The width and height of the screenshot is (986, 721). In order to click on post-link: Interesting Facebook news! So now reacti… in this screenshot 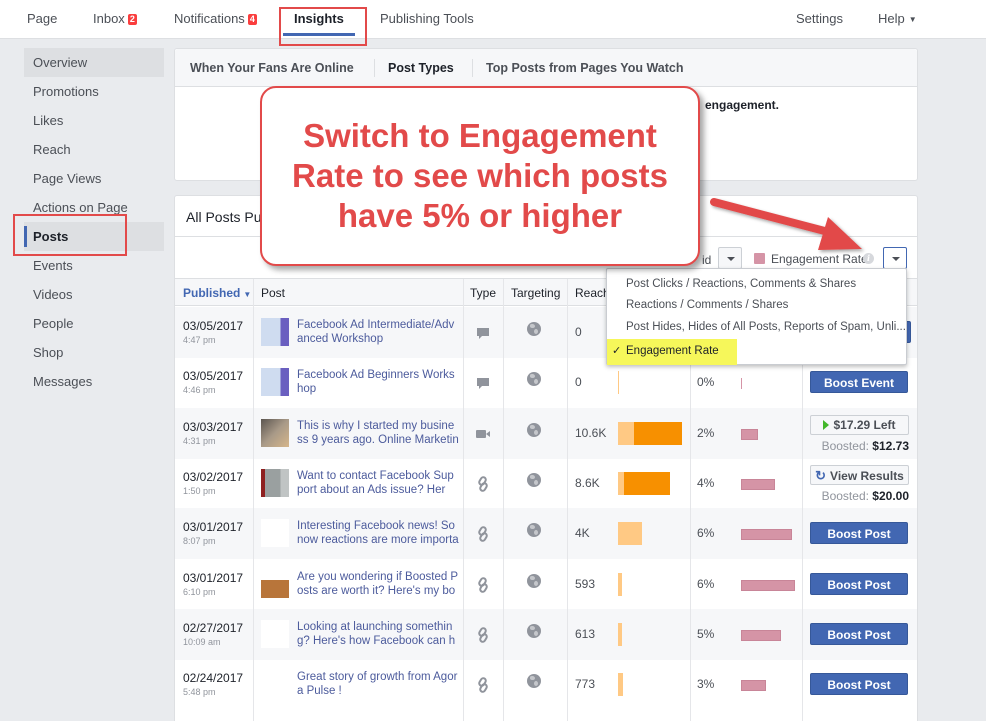, I will do `click(378, 533)`.